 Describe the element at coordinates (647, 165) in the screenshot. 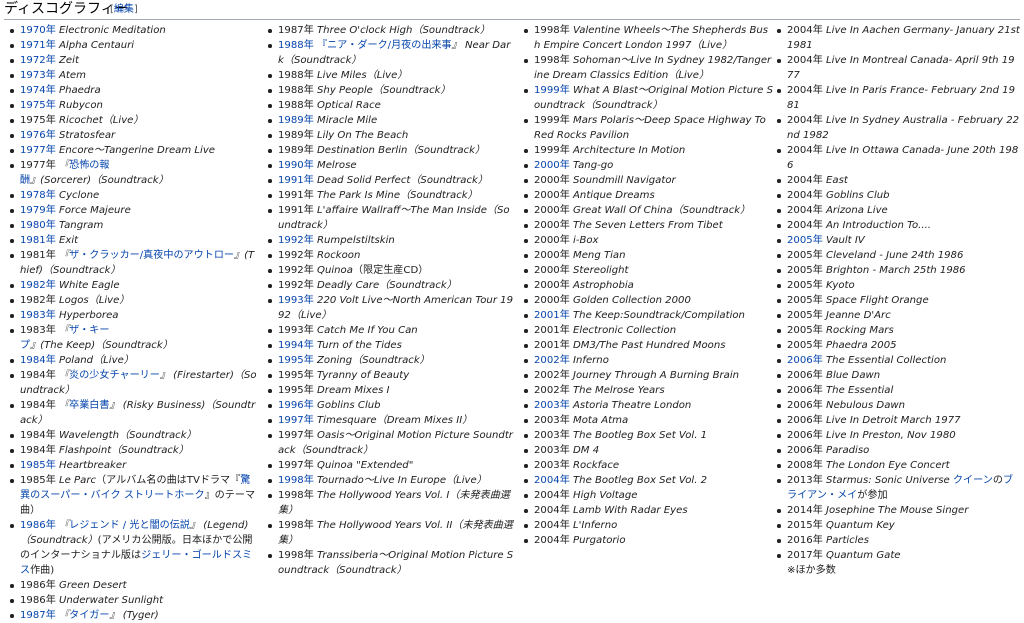

I see `discography-item: 2000年 Tang-go` at that location.